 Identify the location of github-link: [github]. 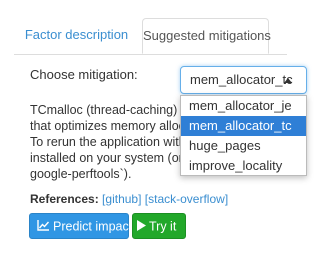
(121, 199).